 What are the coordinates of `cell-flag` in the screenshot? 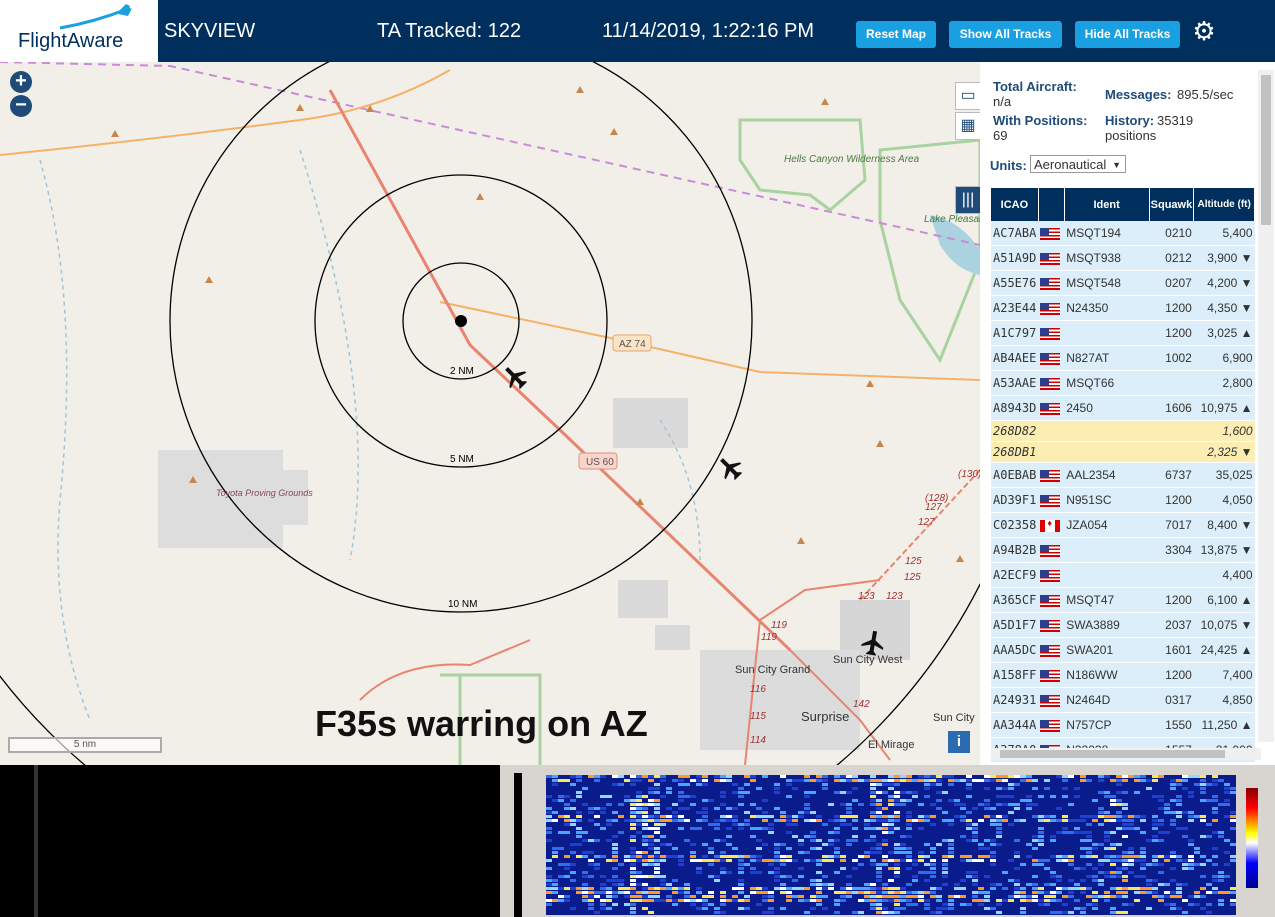 It's located at (1051, 233).